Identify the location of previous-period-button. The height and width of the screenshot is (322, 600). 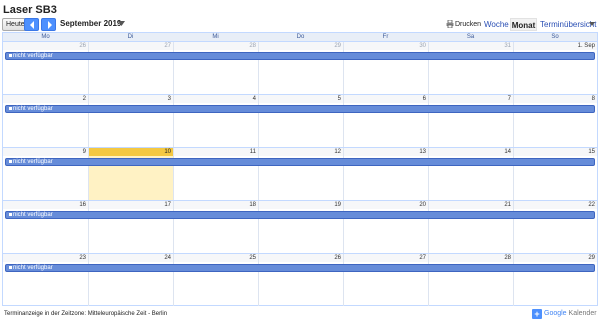
(31, 24).